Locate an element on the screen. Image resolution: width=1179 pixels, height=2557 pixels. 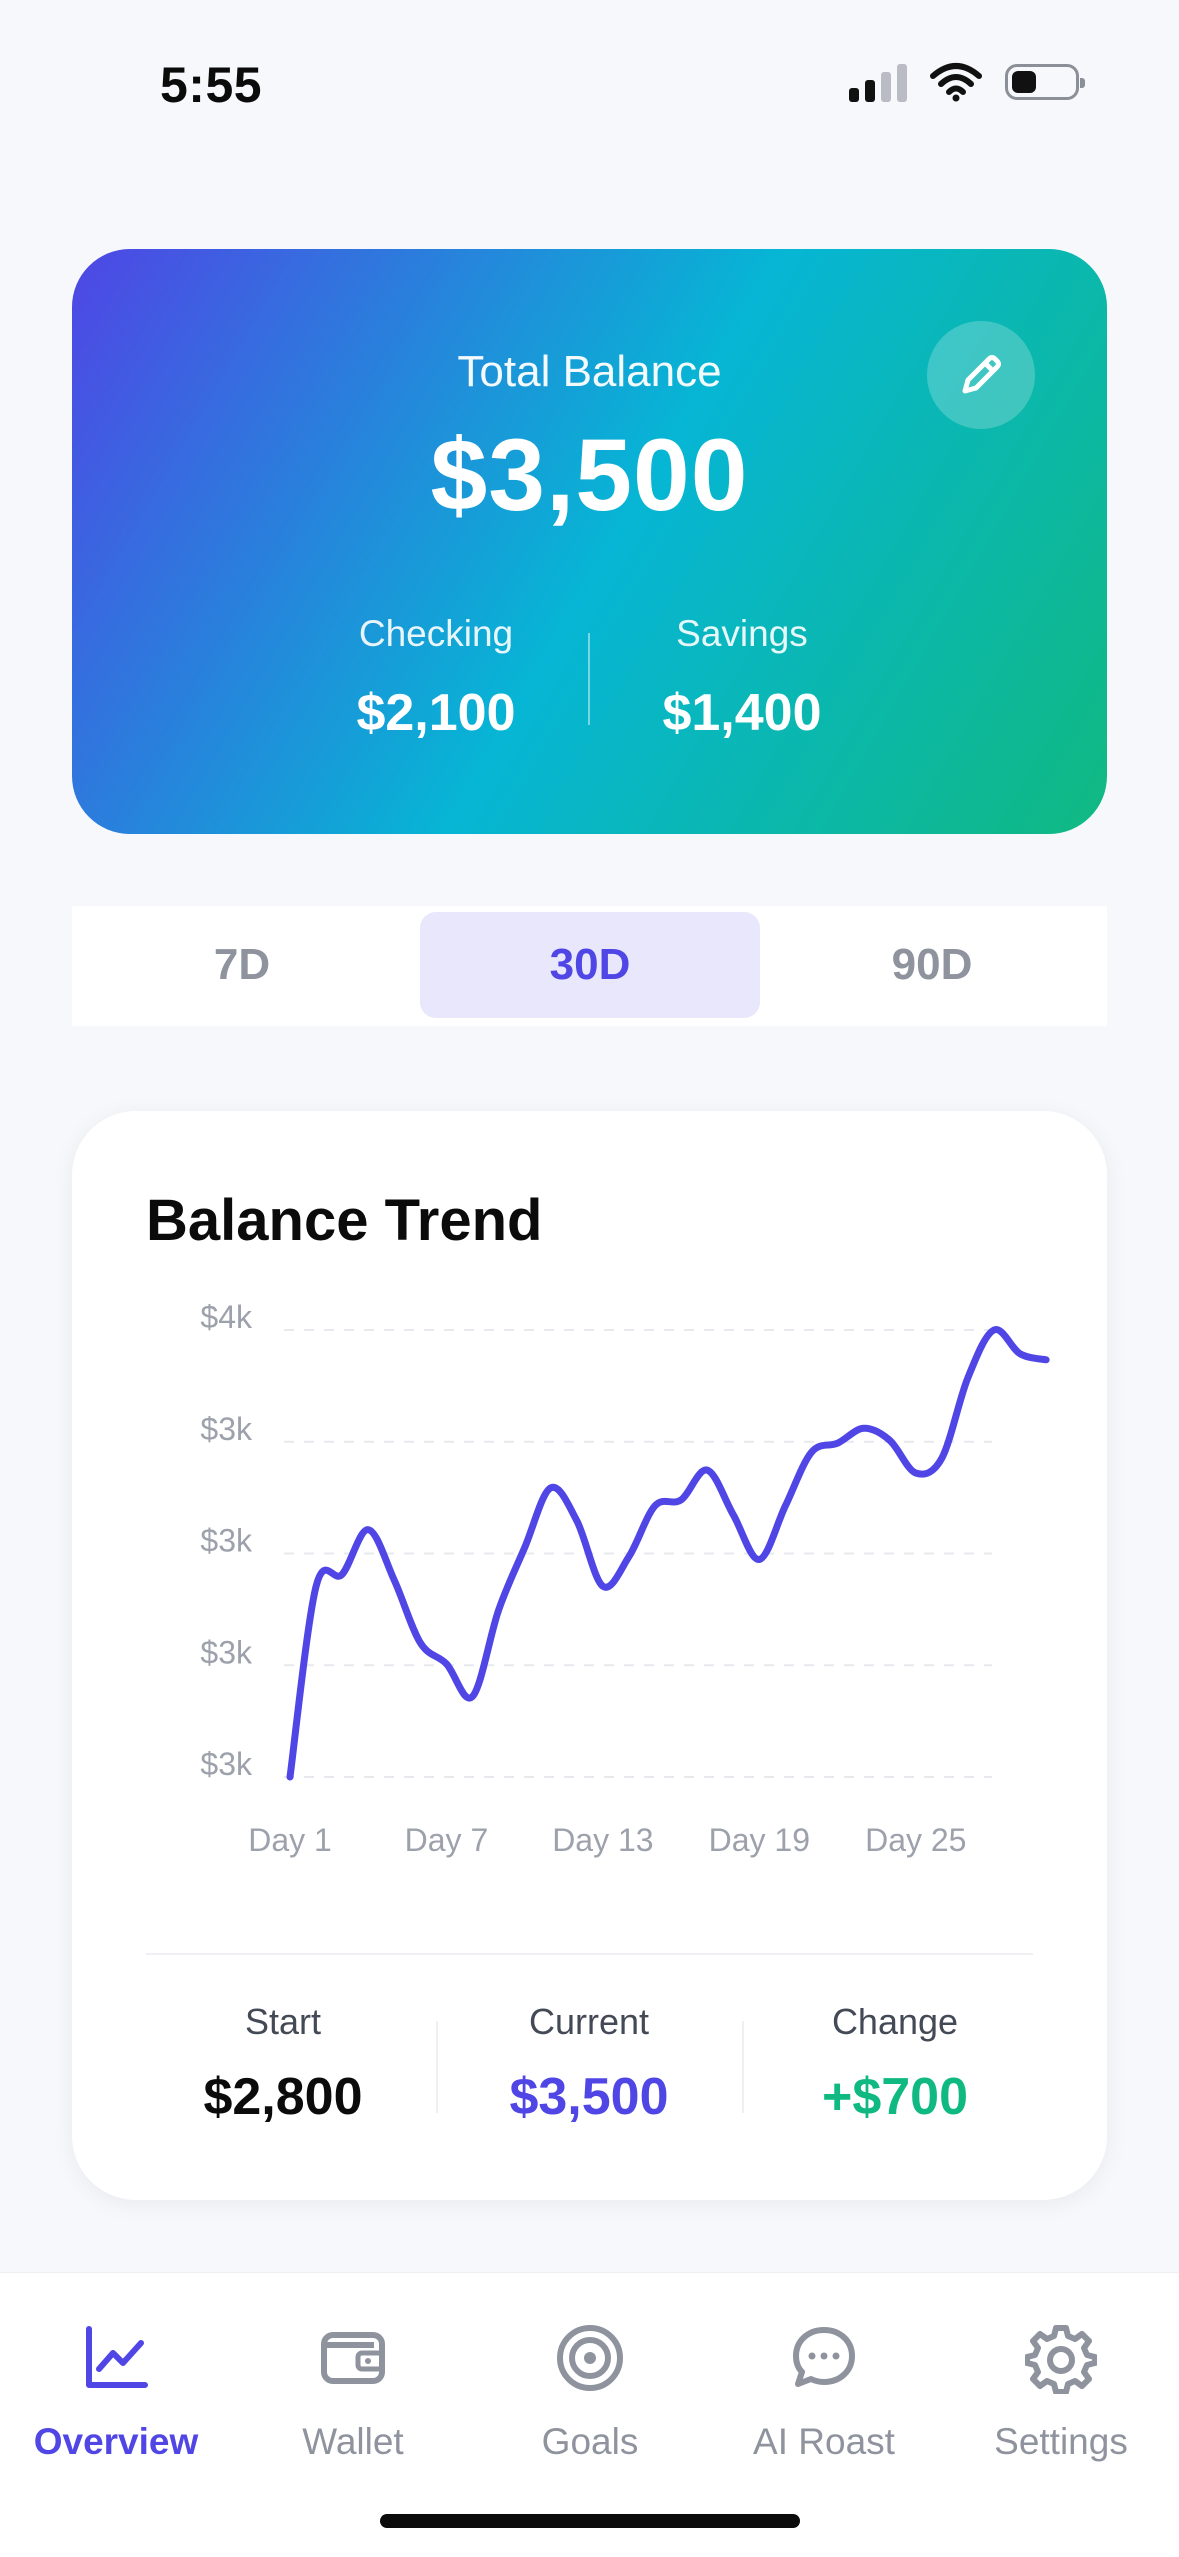
start-summary: Start $2,800 is located at coordinates (283, 2064).